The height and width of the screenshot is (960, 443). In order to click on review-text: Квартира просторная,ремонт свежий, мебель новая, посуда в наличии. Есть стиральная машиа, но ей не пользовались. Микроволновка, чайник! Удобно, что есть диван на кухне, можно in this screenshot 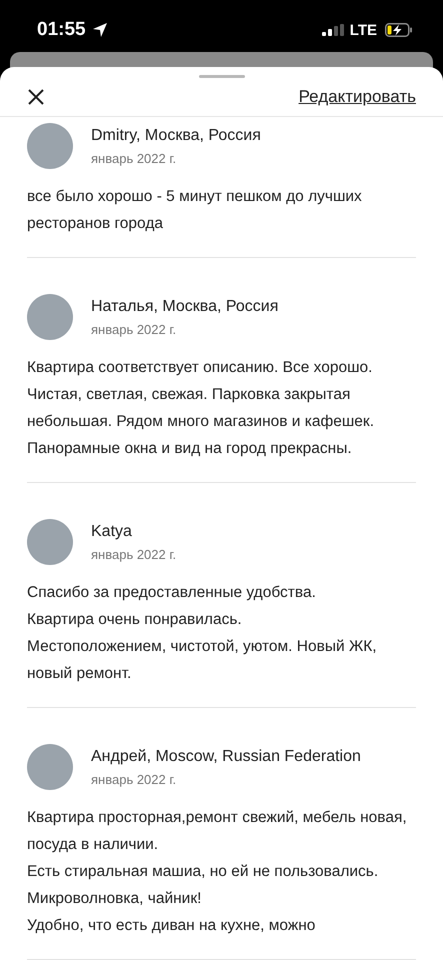, I will do `click(217, 872)`.